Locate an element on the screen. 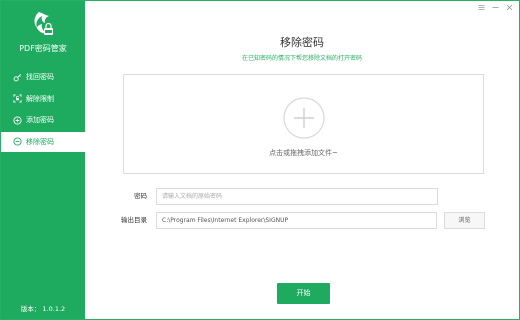 The image size is (520, 320). app-logo-icon is located at coordinates (43, 24).